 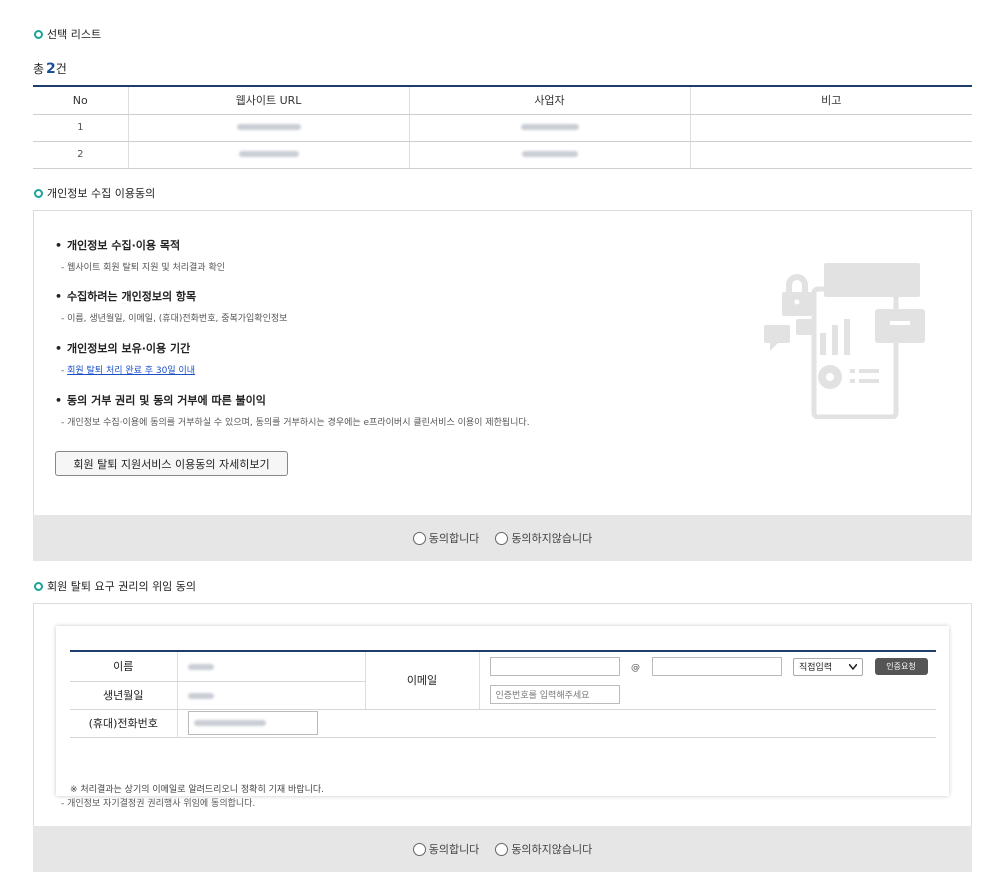 I want to click on name-value, so click(x=270, y=666).